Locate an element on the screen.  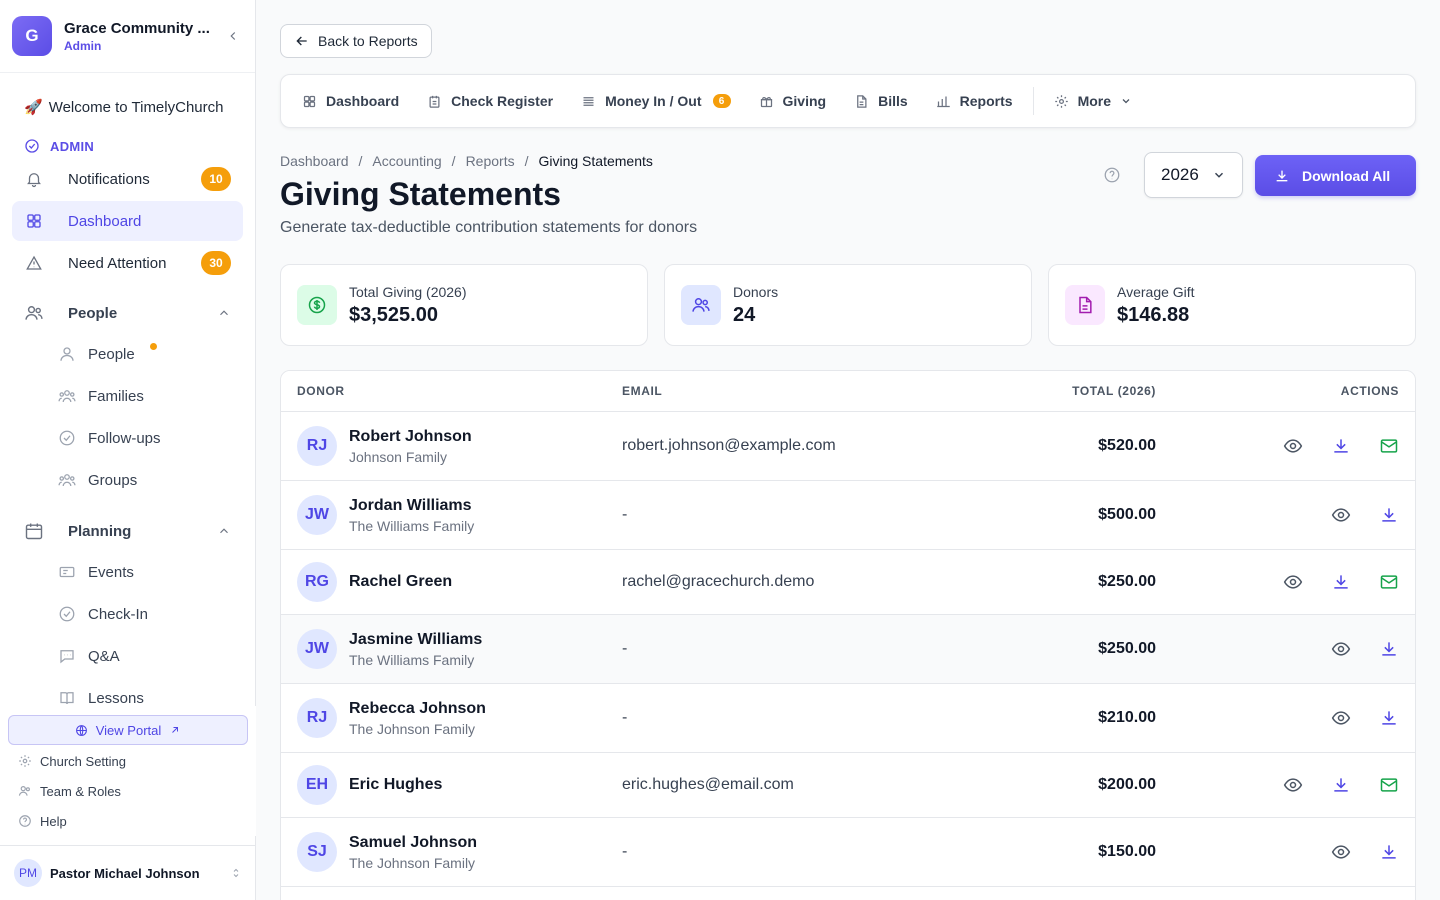
stat-card-average-gift: Average Gift $146.88 is located at coordinates (1232, 305).